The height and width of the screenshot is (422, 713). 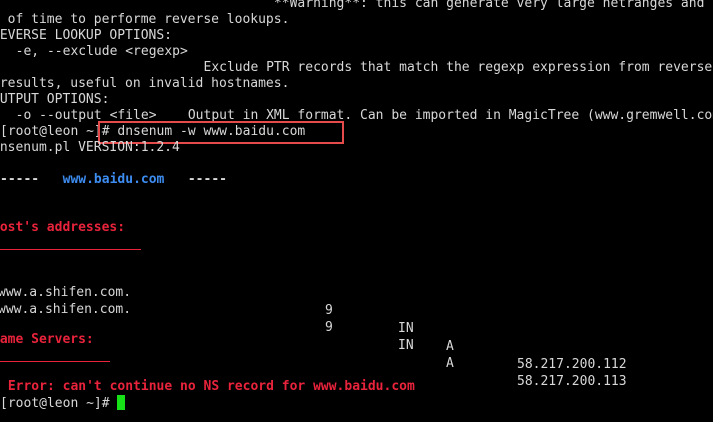 I want to click on terminal-cursor, so click(x=121, y=402).